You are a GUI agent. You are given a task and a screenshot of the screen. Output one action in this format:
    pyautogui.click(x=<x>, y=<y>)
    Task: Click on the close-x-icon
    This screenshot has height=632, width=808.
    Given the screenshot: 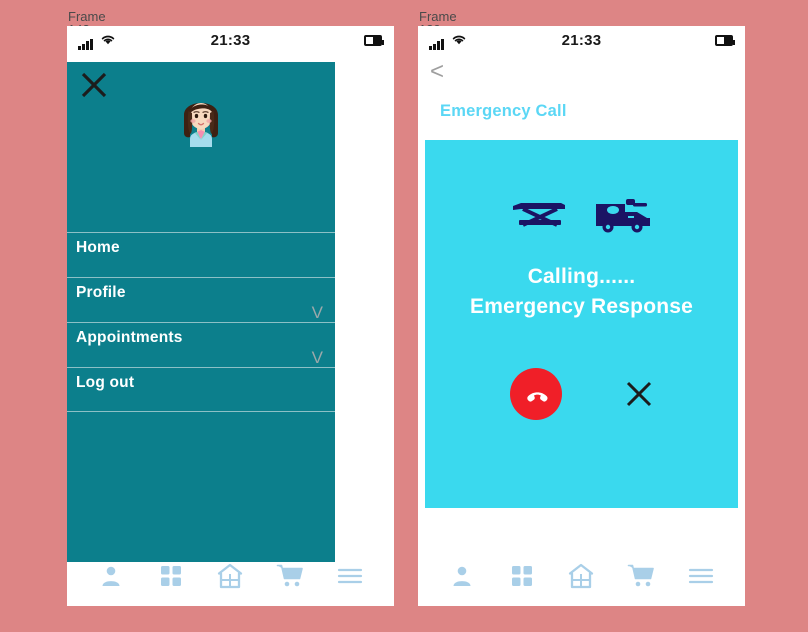 What is the action you would take?
    pyautogui.click(x=94, y=85)
    